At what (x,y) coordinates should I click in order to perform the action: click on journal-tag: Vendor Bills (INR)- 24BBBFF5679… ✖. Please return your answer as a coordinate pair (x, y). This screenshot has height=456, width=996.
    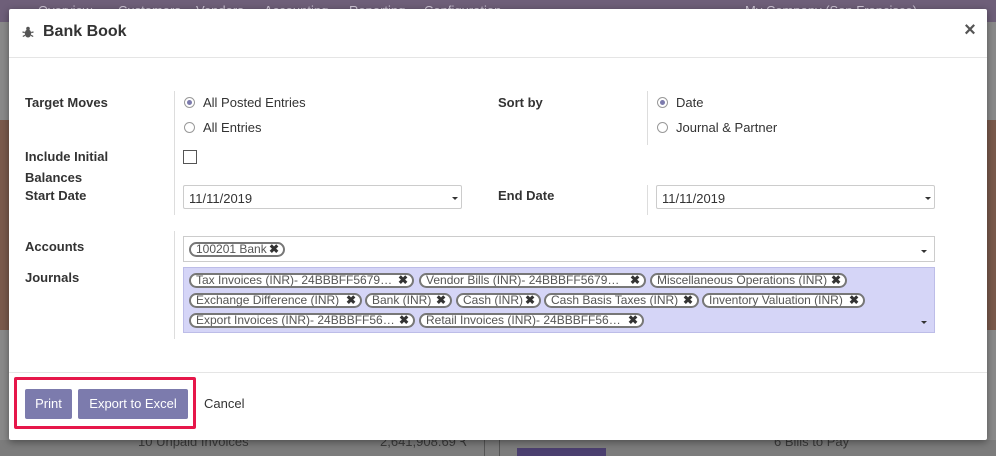
    Looking at the image, I should click on (532, 280).